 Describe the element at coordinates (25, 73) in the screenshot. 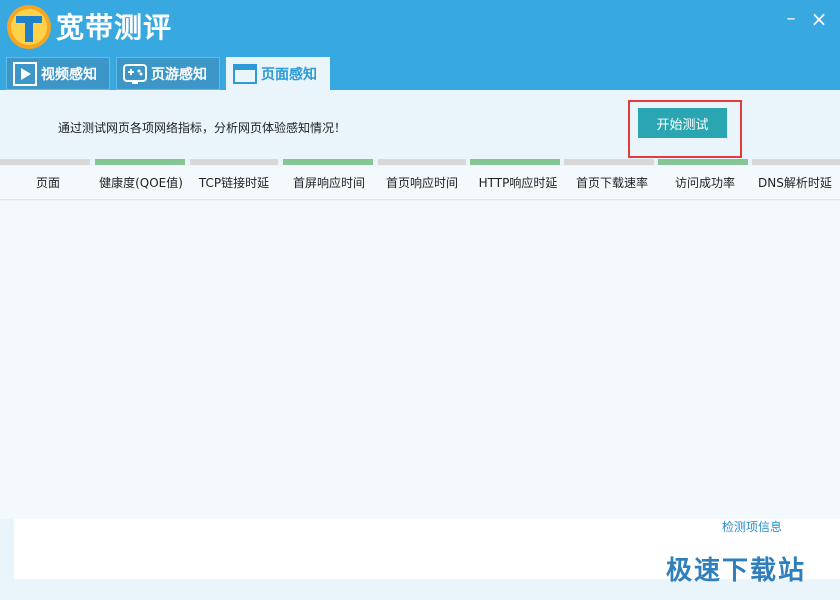

I see `play-icon` at that location.